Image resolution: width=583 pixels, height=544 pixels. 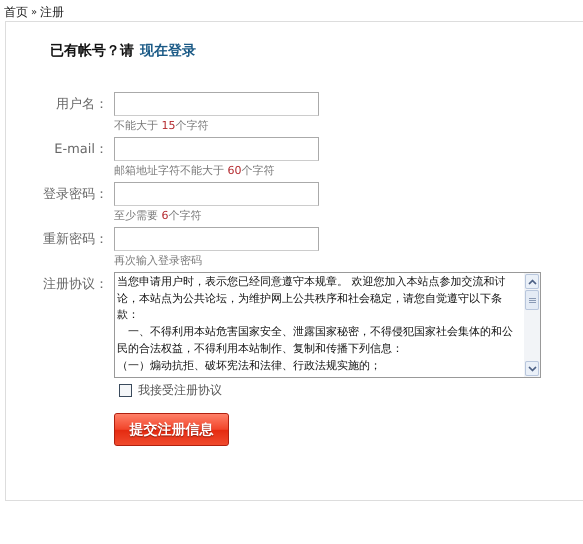 I want to click on breadcrumb-link: 首页, so click(x=16, y=12).